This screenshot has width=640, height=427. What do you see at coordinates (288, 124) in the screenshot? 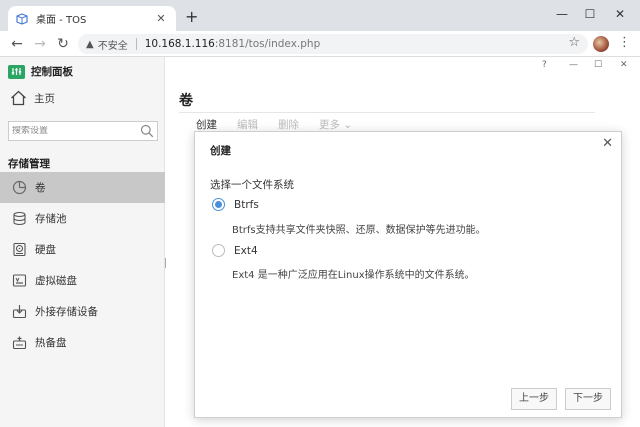
I see `delete-button: 删除` at bounding box center [288, 124].